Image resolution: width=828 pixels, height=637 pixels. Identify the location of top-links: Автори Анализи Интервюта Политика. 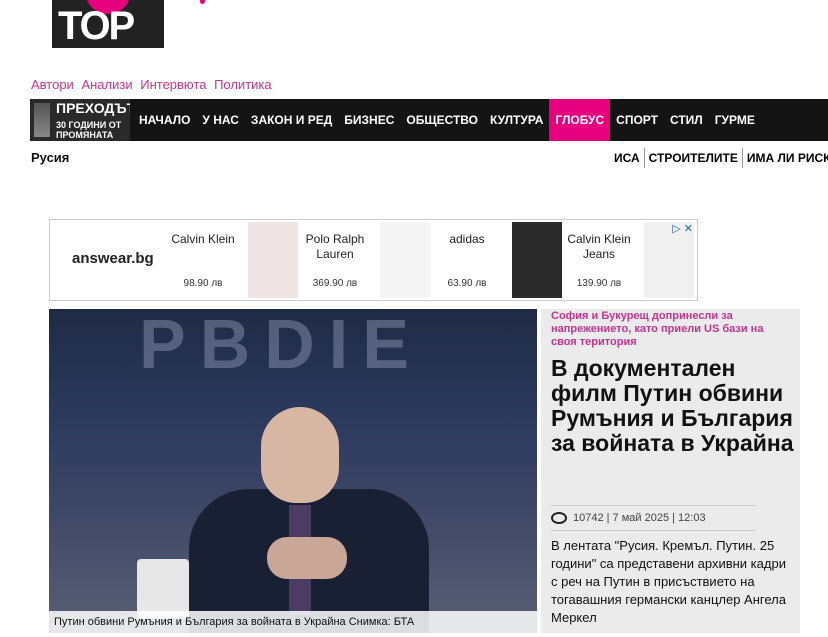
(153, 84).